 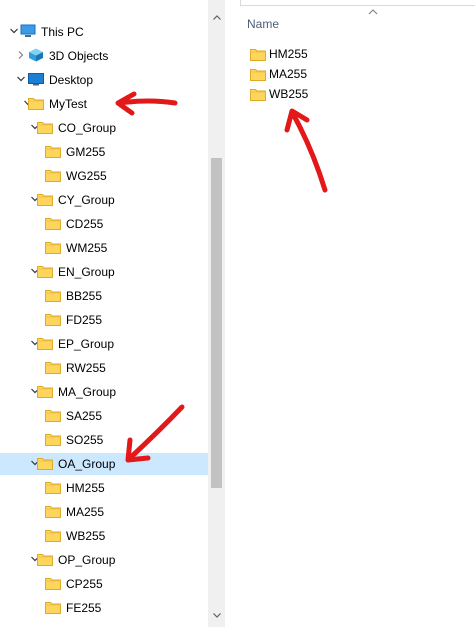 I want to click on name-column-header: Name, so click(x=263, y=24).